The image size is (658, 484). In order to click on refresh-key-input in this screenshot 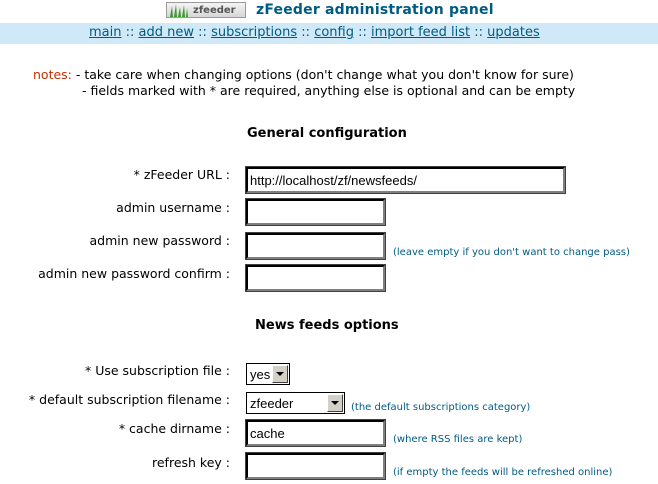, I will do `click(315, 466)`.